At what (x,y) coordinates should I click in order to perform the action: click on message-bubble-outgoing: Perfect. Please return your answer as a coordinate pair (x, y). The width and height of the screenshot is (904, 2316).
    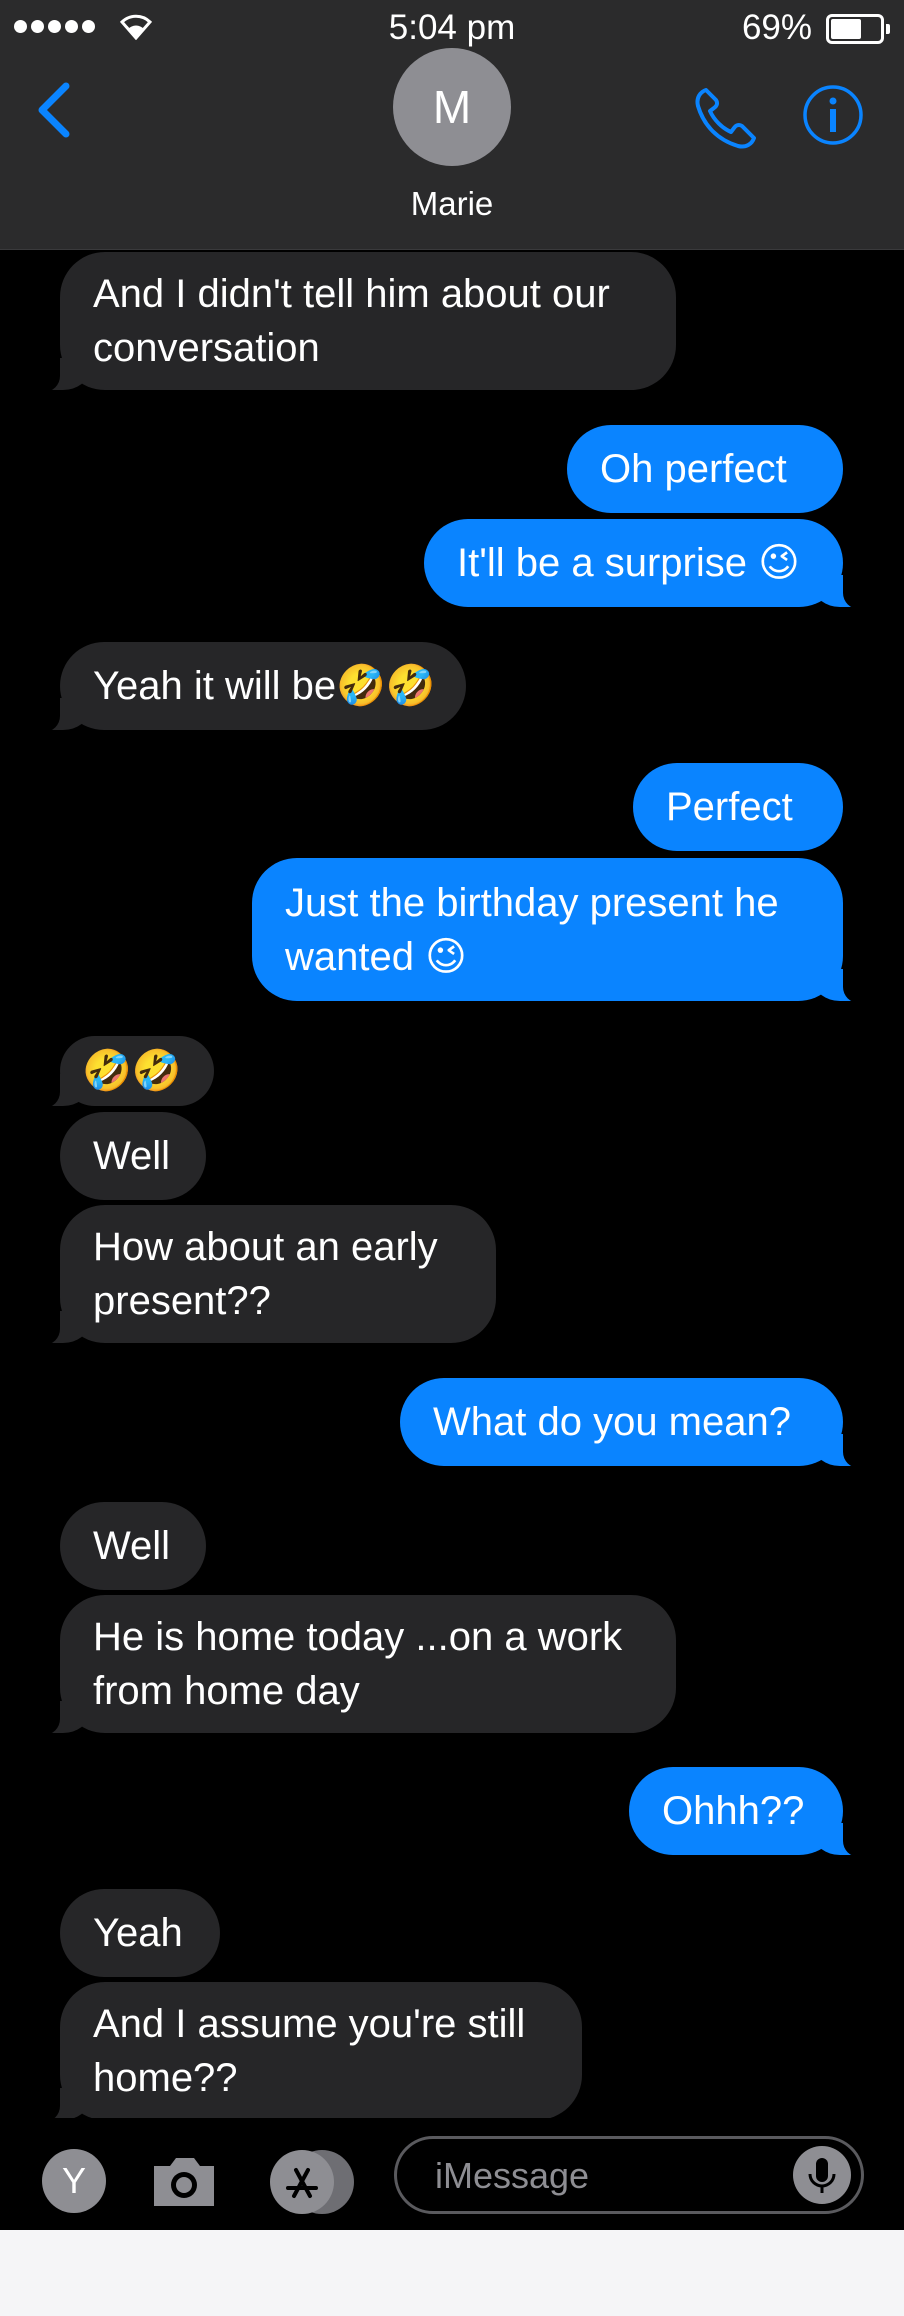
    Looking at the image, I should click on (738, 807).